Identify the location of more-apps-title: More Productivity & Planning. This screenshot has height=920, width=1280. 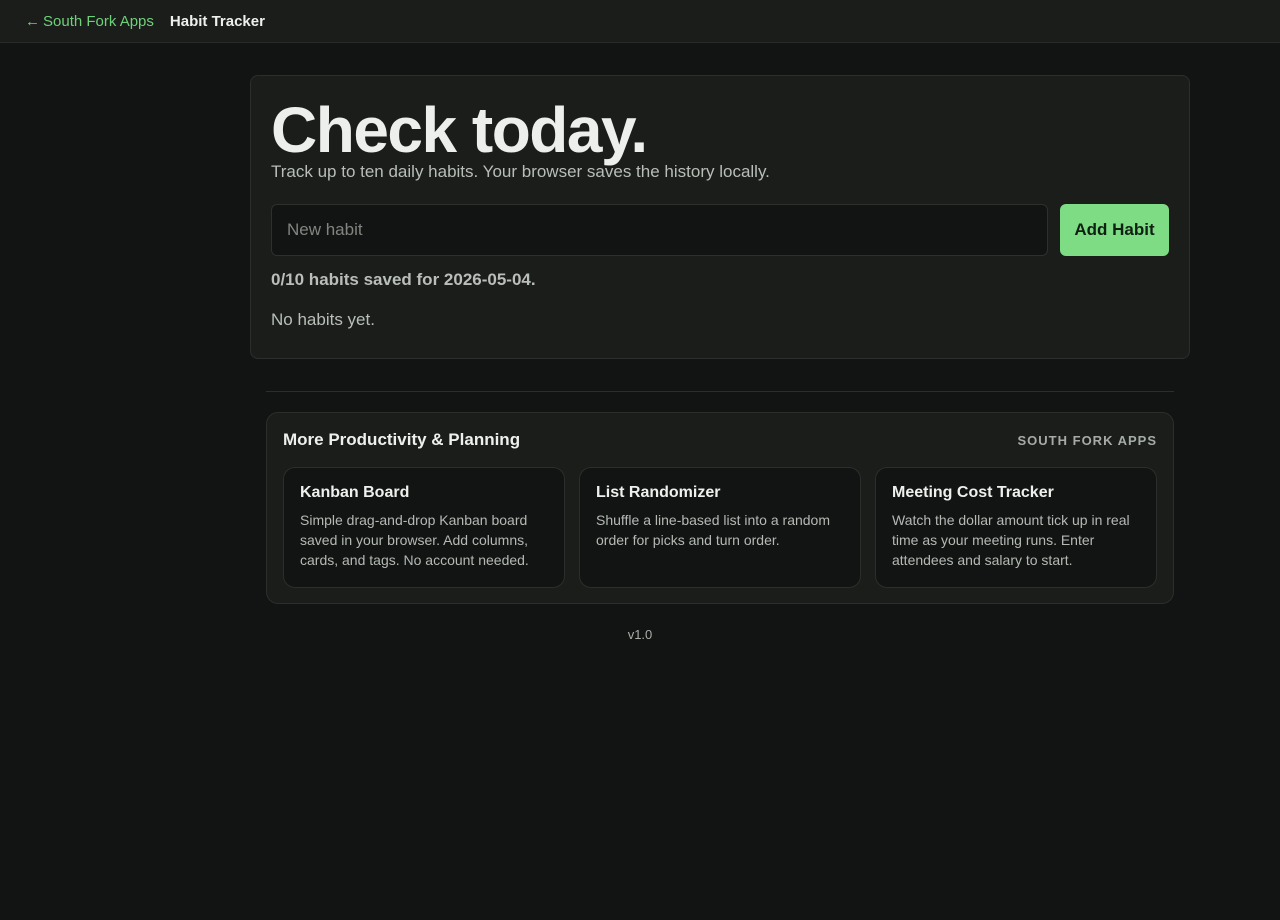
(402, 439).